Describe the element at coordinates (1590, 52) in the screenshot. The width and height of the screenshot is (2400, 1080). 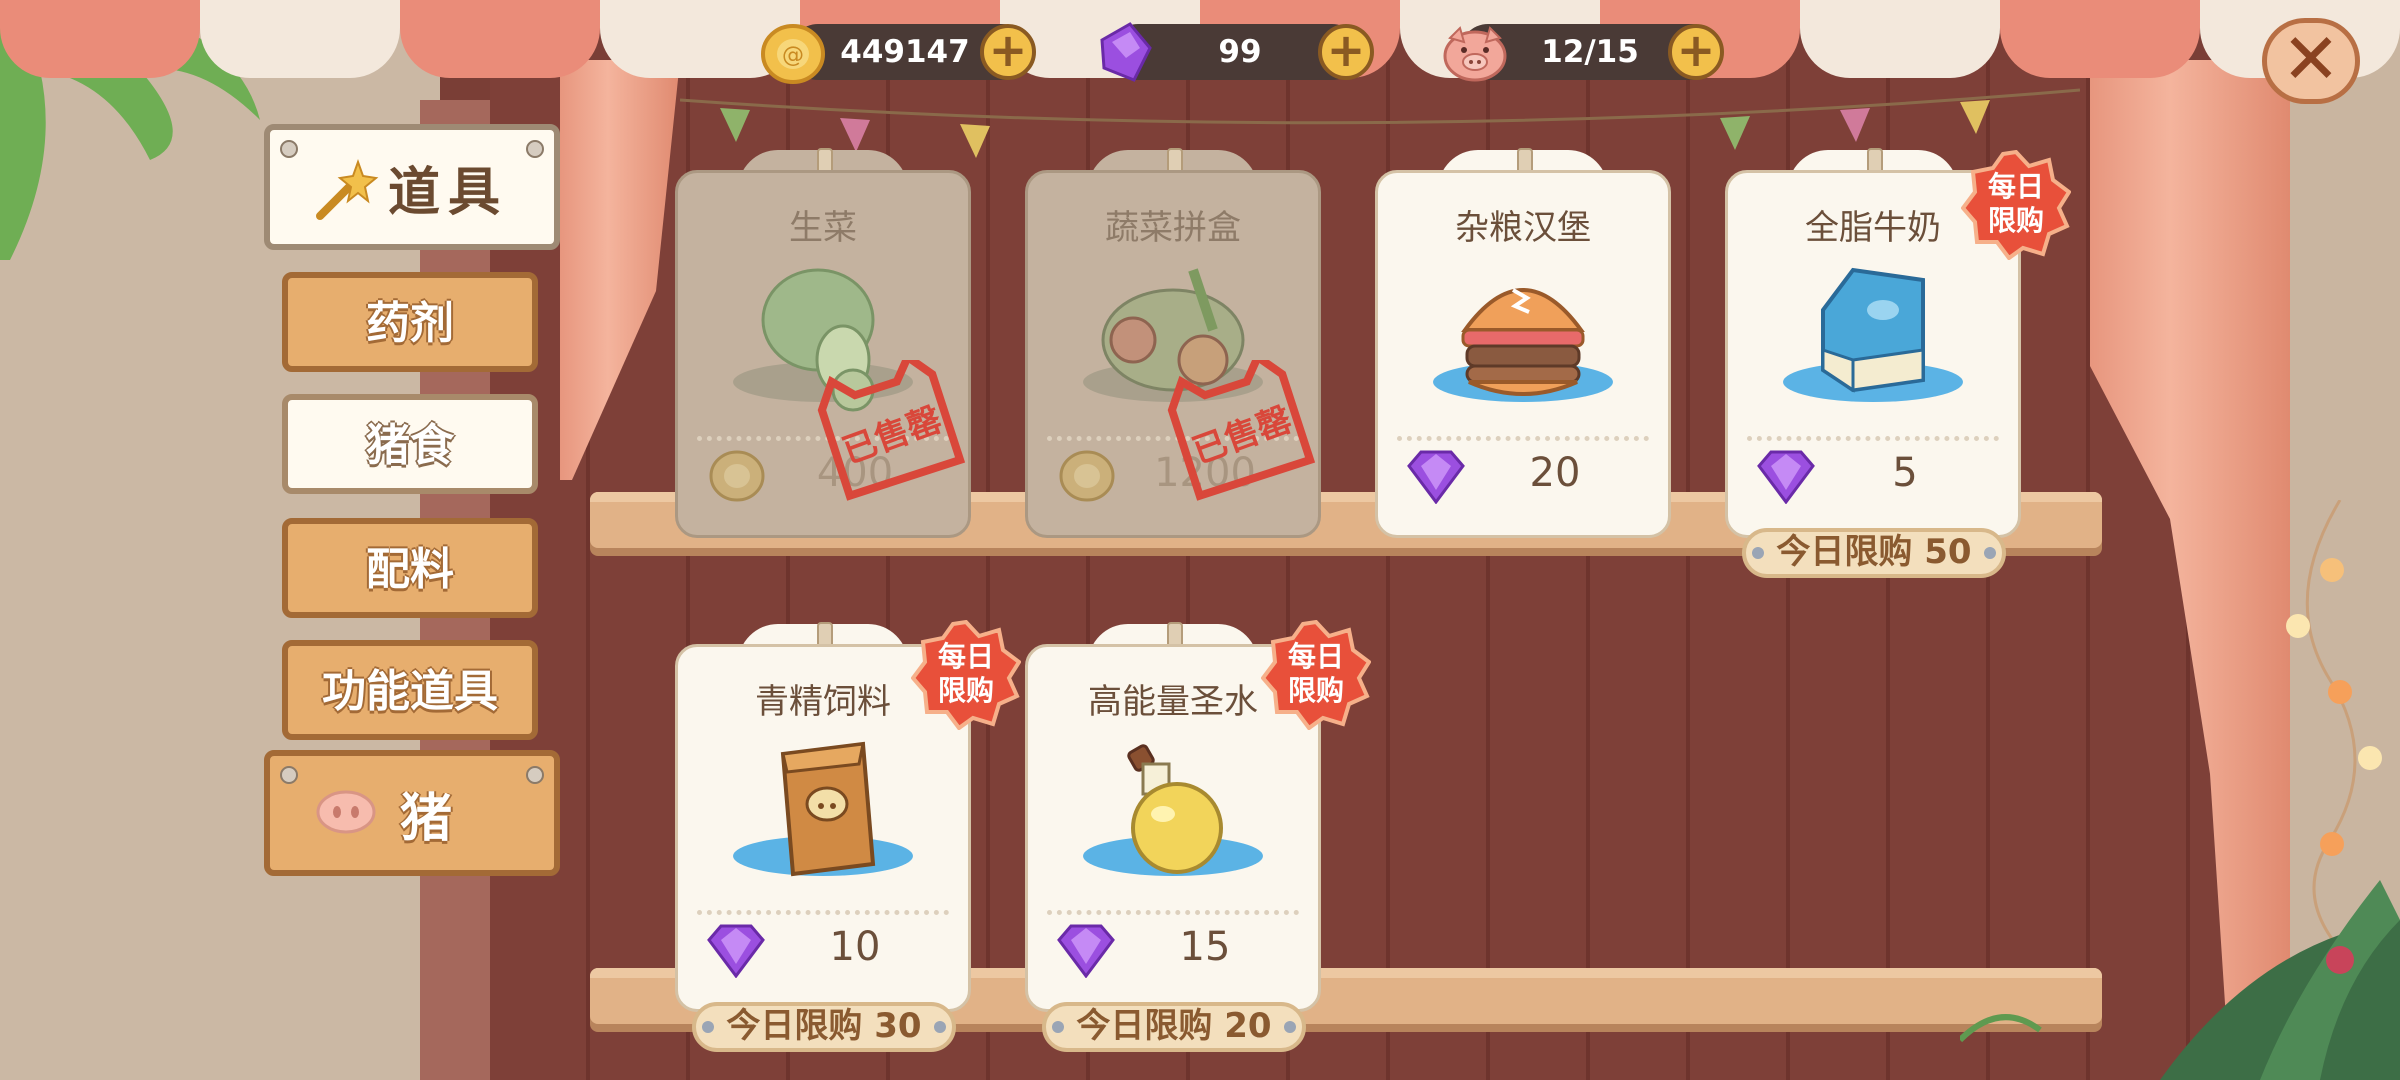
I see `pig-capacity: 12/15` at that location.